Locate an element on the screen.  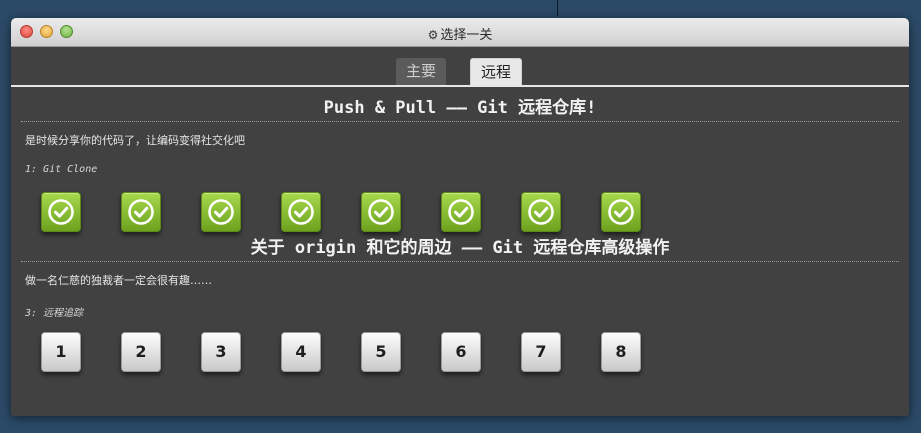
section-title: Push & Pull —— Git 远程仓库! is located at coordinates (460, 108).